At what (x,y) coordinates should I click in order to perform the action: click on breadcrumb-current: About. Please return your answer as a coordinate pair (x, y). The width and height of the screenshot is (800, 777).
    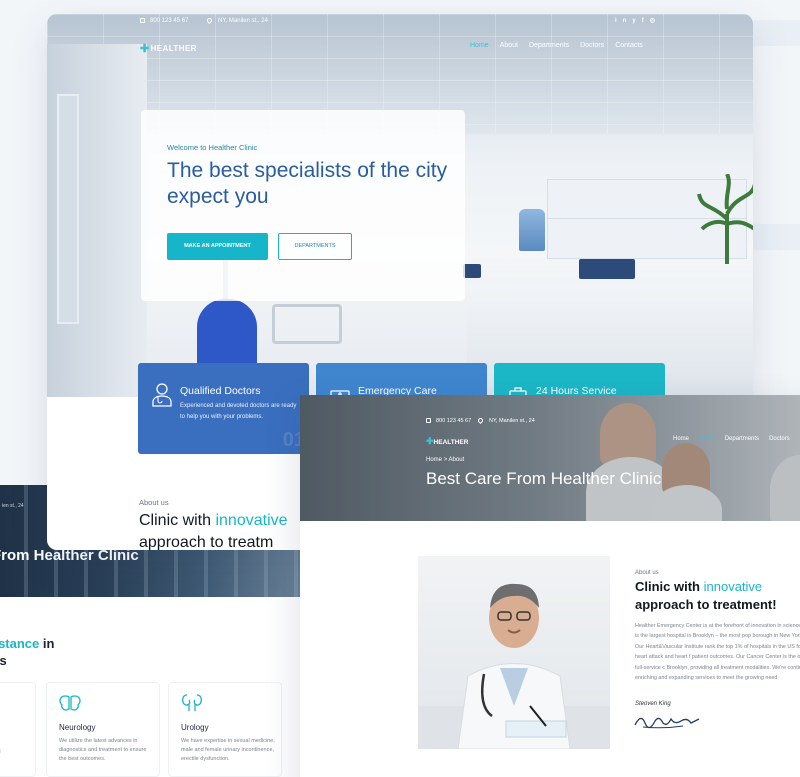
    Looking at the image, I should click on (456, 460).